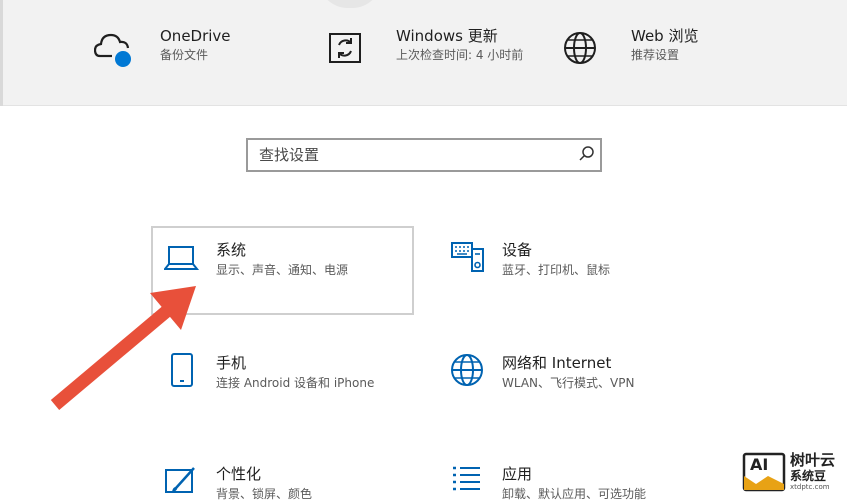  Describe the element at coordinates (813, 460) in the screenshot. I see `watermark-main-text: 树叶云` at that location.